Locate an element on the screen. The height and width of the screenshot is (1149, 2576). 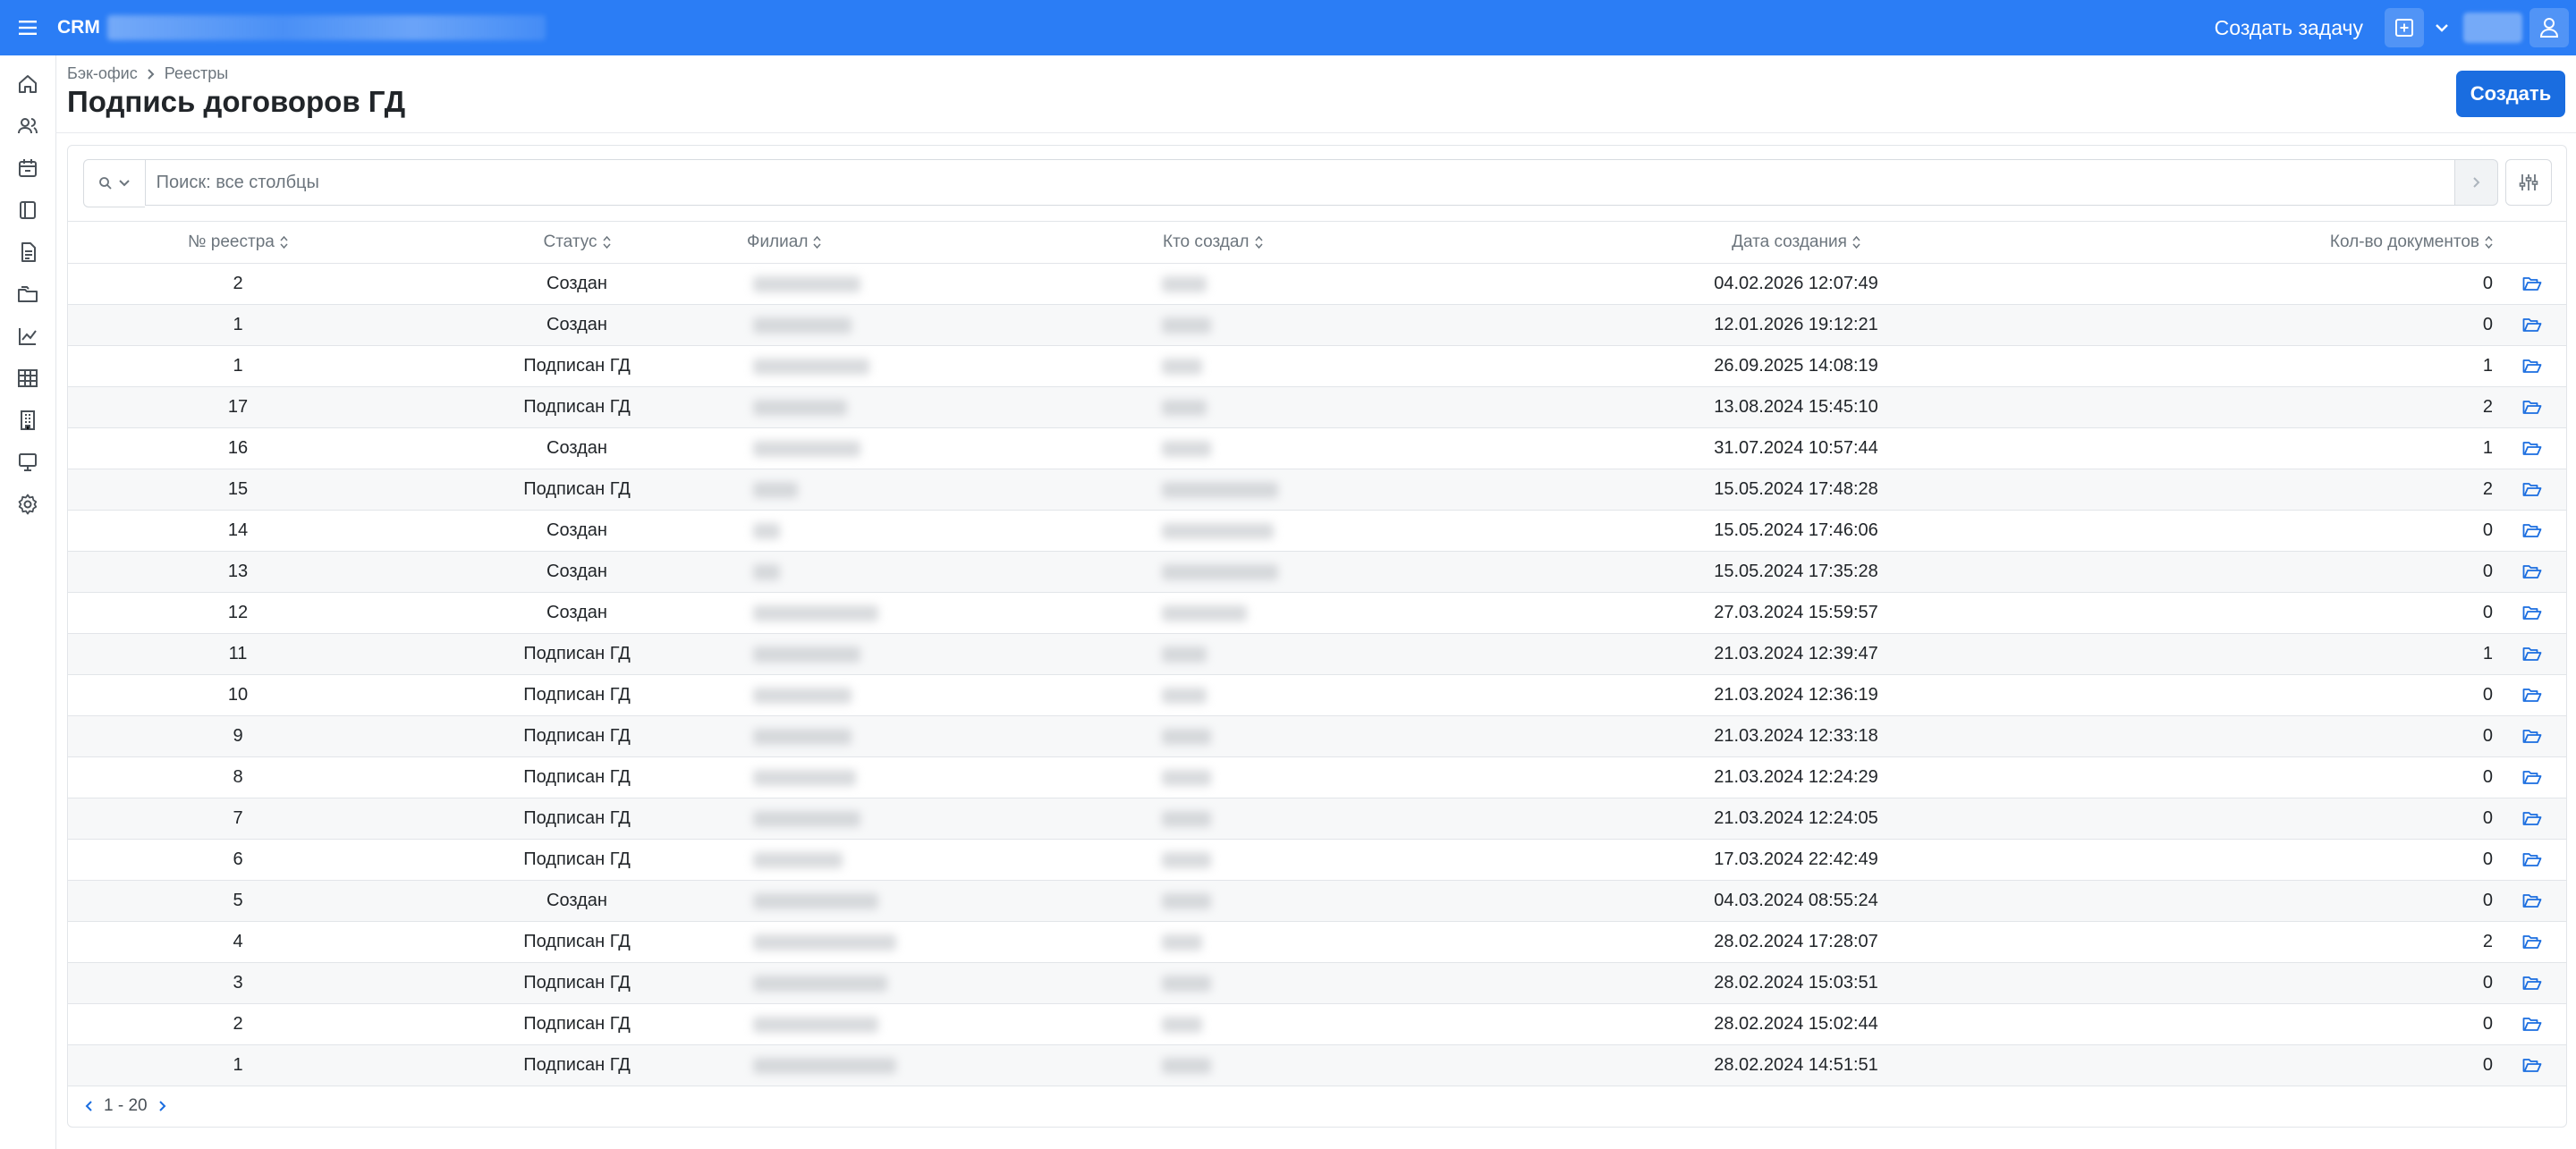
table-row: 1 Создан 12.01.2026 19:12:21 0 is located at coordinates (1317, 325).